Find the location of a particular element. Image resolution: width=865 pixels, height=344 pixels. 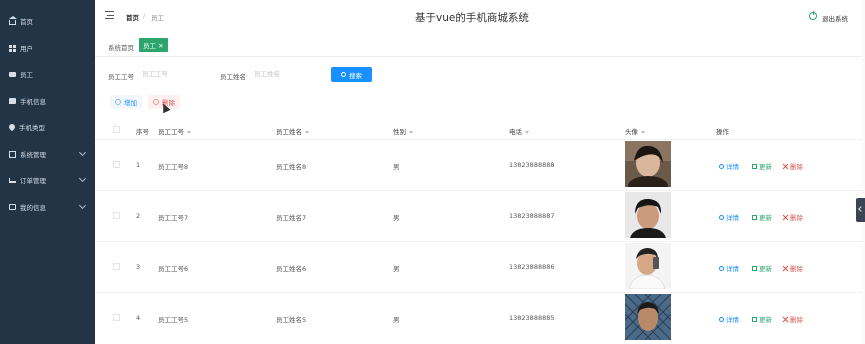

sidebar-item-label: 订单管理 is located at coordinates (33, 181).